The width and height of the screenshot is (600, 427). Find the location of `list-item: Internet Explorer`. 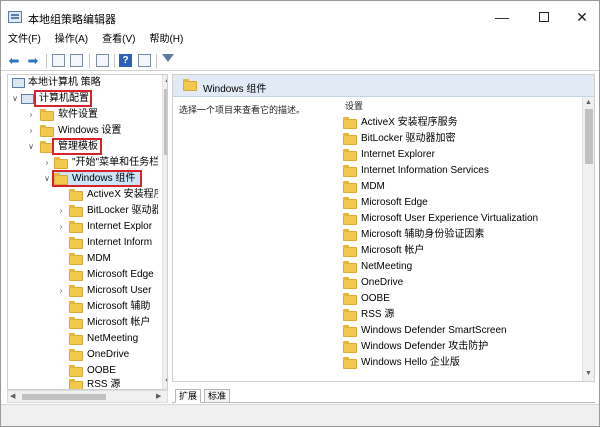

list-item: Internet Explorer is located at coordinates (458, 155).